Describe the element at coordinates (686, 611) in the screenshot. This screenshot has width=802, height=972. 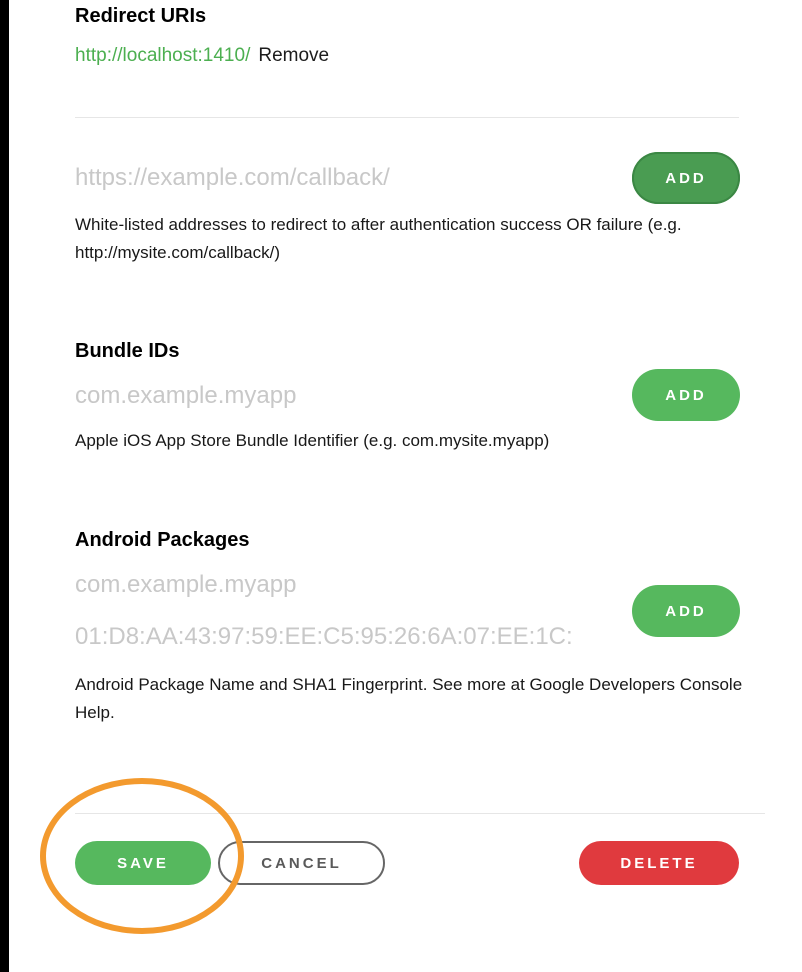
I see `add-android-package-button: ADD` at that location.